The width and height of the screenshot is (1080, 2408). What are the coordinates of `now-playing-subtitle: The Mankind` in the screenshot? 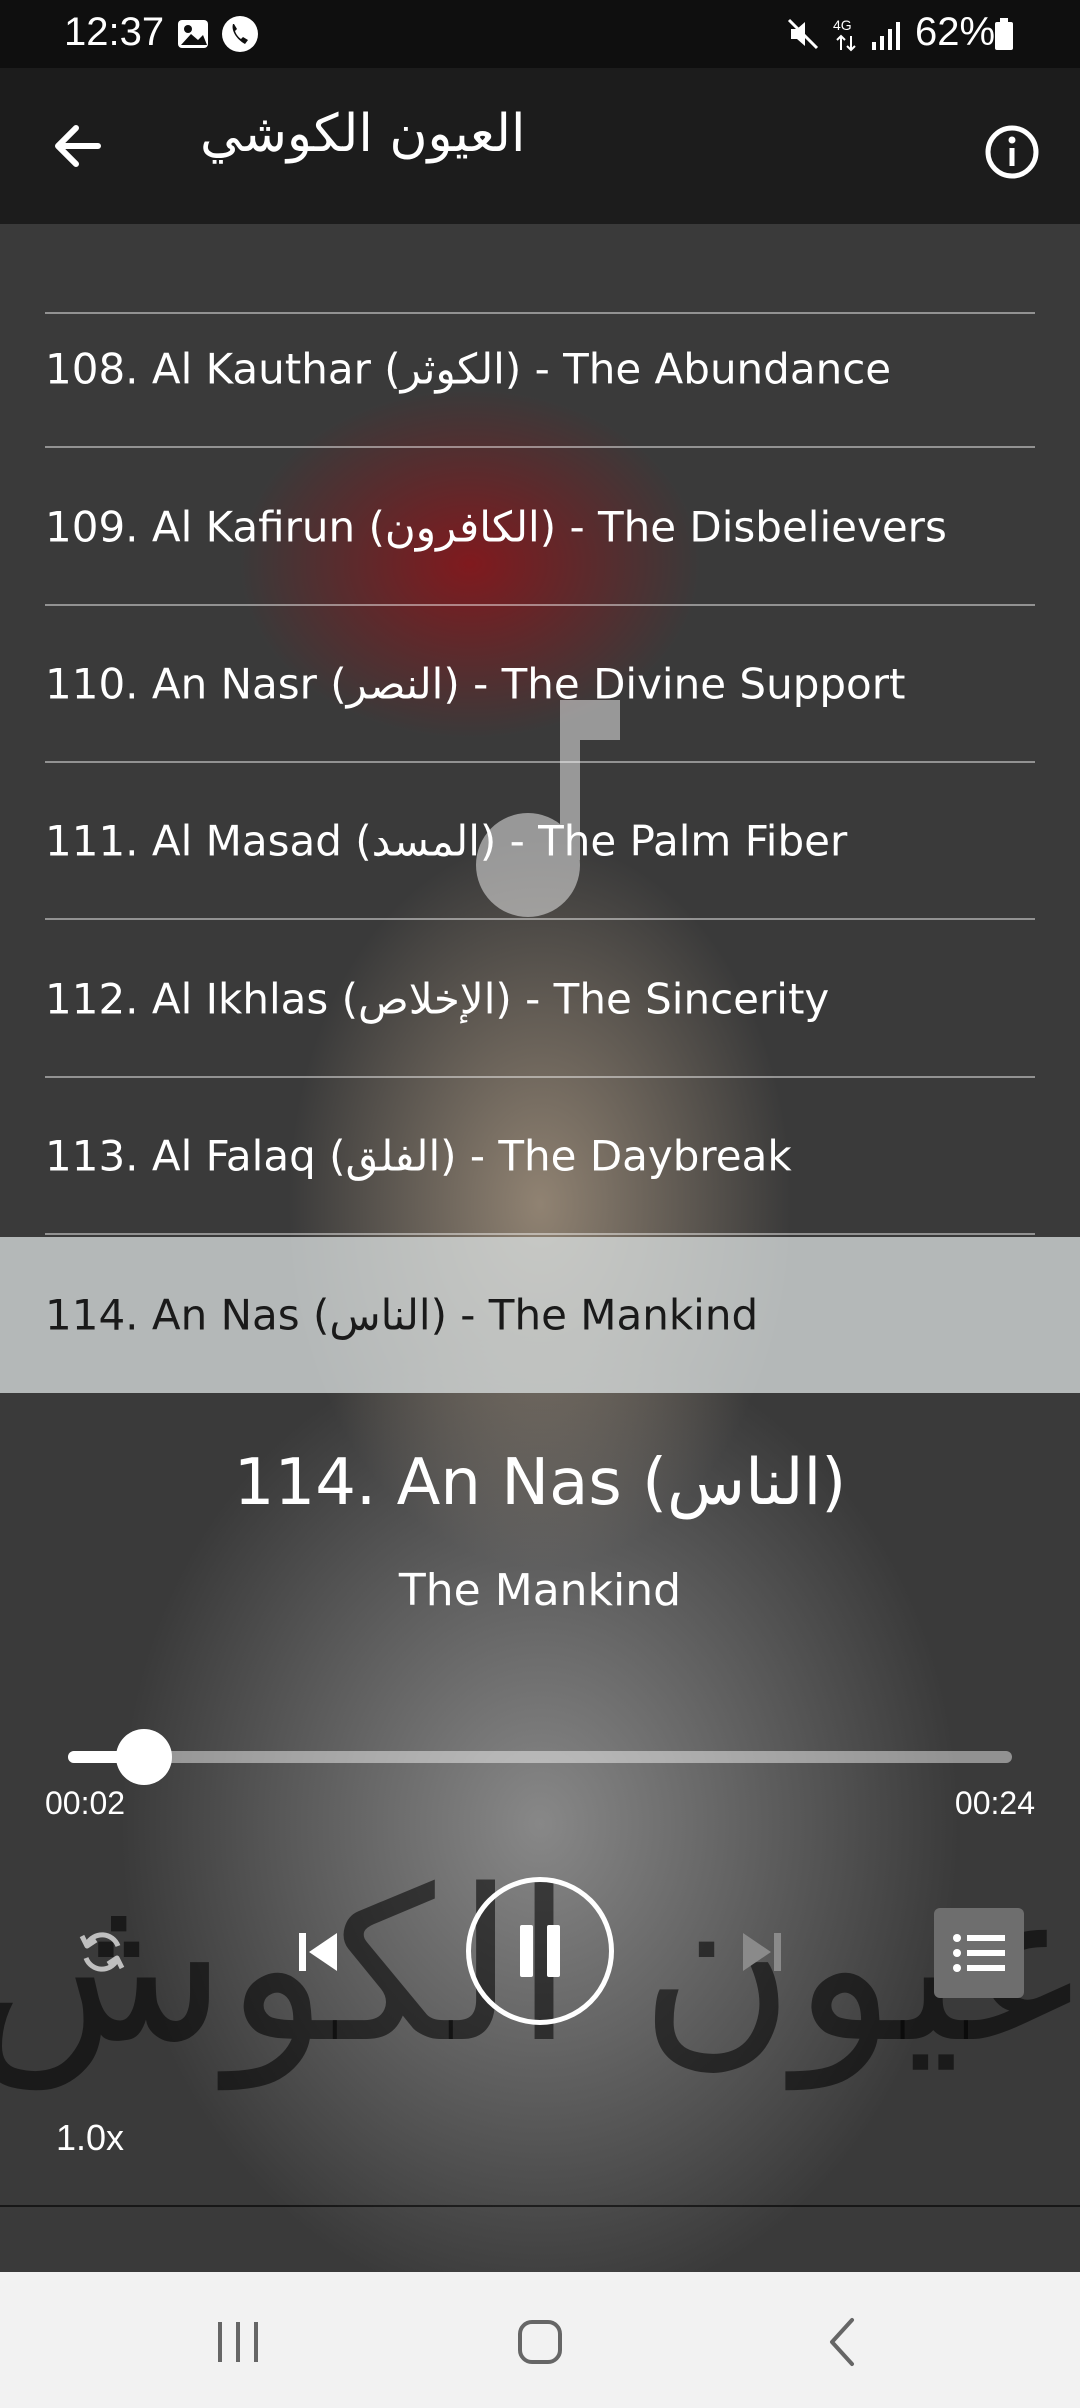 It's located at (540, 1590).